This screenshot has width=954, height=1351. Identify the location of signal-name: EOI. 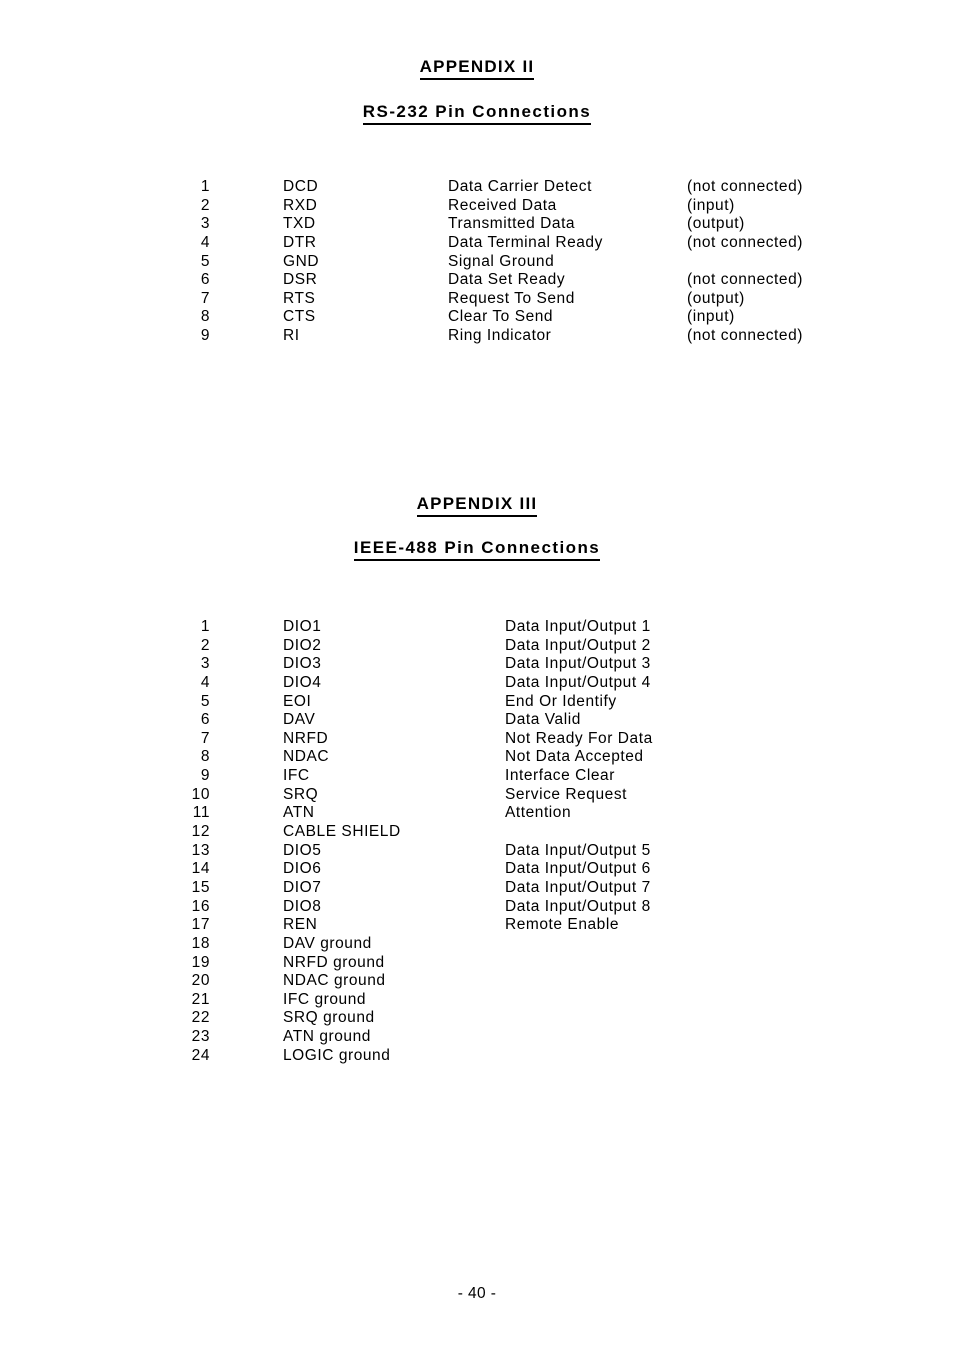
(297, 701).